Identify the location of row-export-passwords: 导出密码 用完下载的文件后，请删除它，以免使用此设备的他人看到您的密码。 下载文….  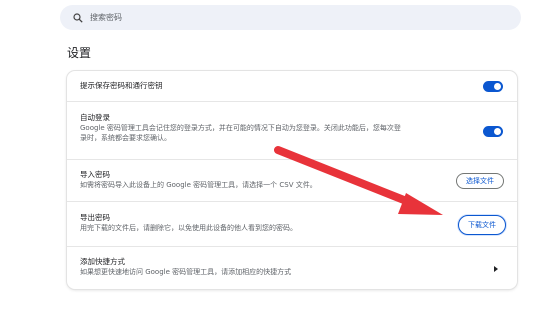
(292, 223).